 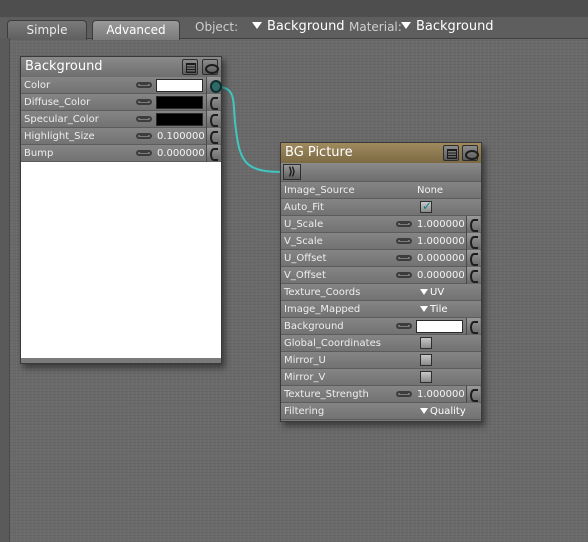 I want to click on image-source-label: Image_Source, so click(x=319, y=190).